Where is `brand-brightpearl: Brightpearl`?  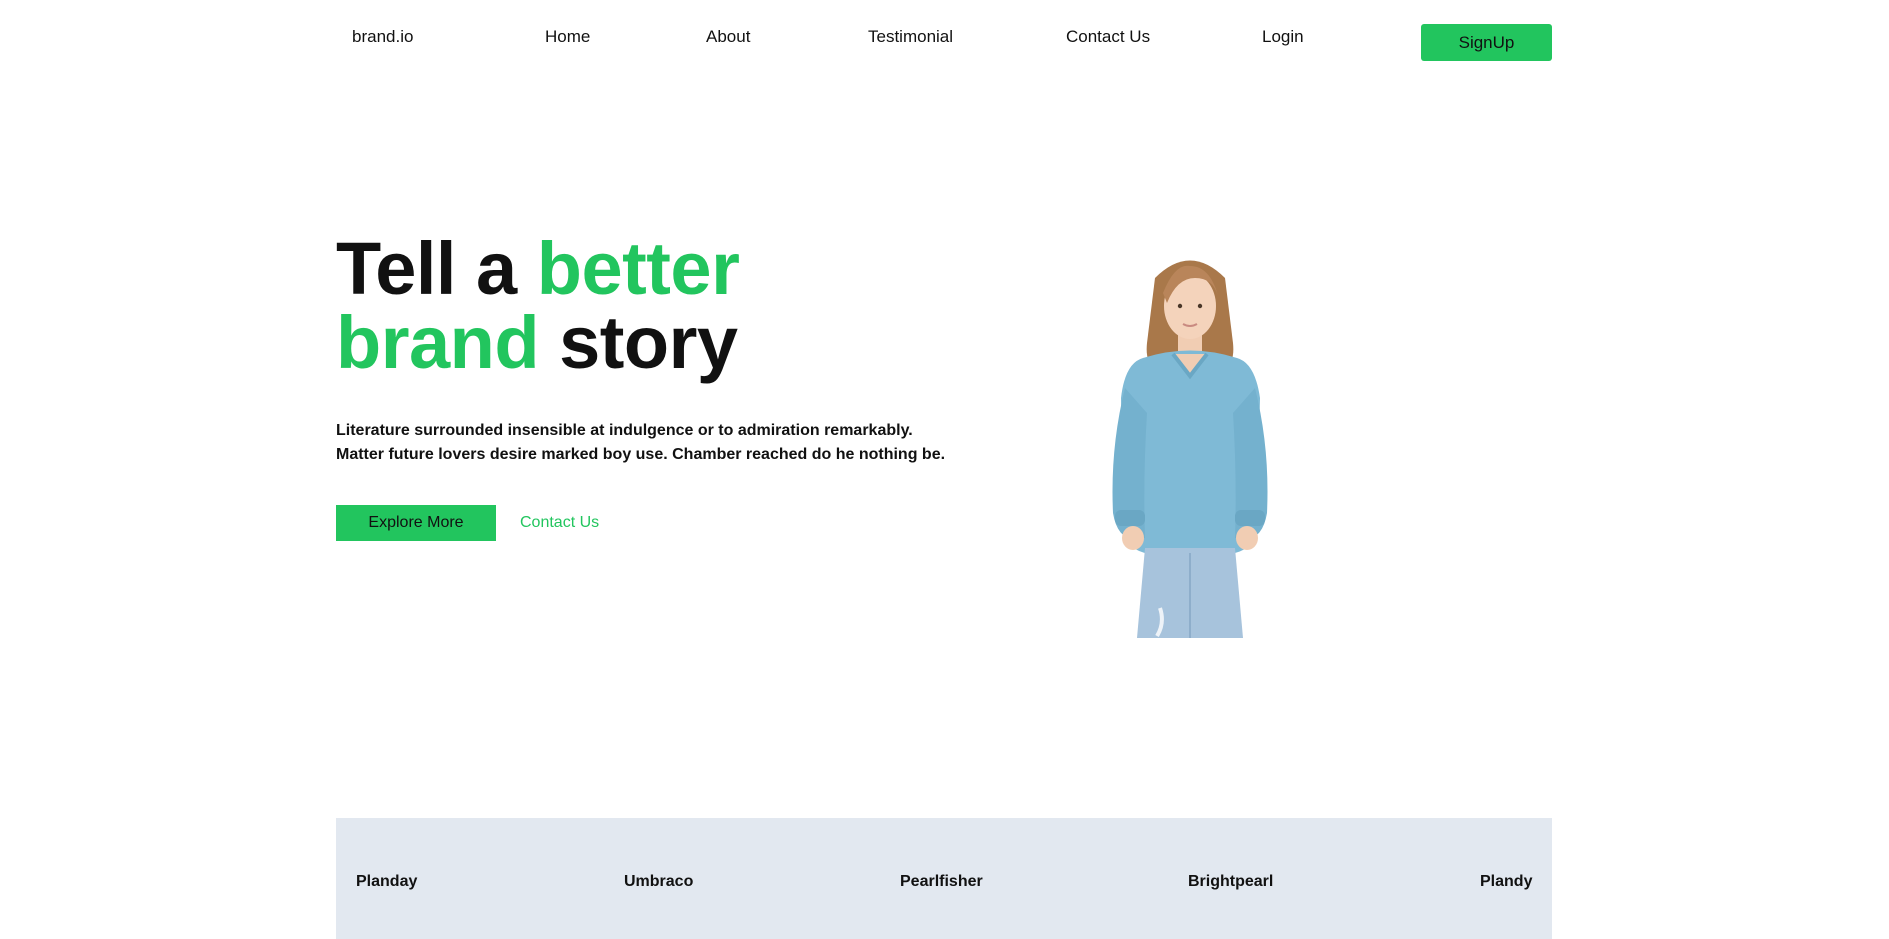
brand-brightpearl: Brightpearl is located at coordinates (1231, 881).